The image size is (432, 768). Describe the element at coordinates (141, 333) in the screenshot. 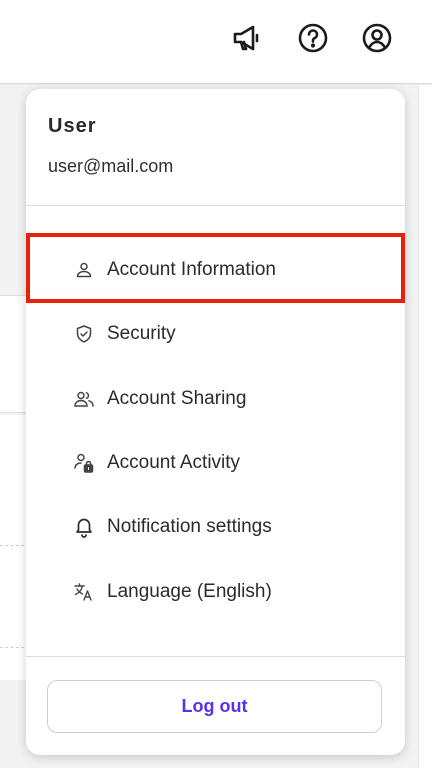

I see `menu-item-label: Security` at that location.